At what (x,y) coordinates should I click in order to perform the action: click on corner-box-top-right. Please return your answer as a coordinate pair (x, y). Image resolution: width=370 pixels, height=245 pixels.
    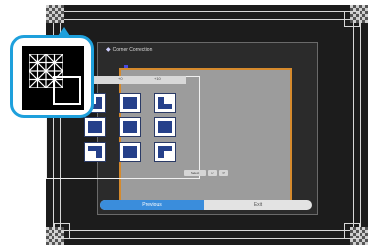
    Looking at the image, I should click on (352, 19).